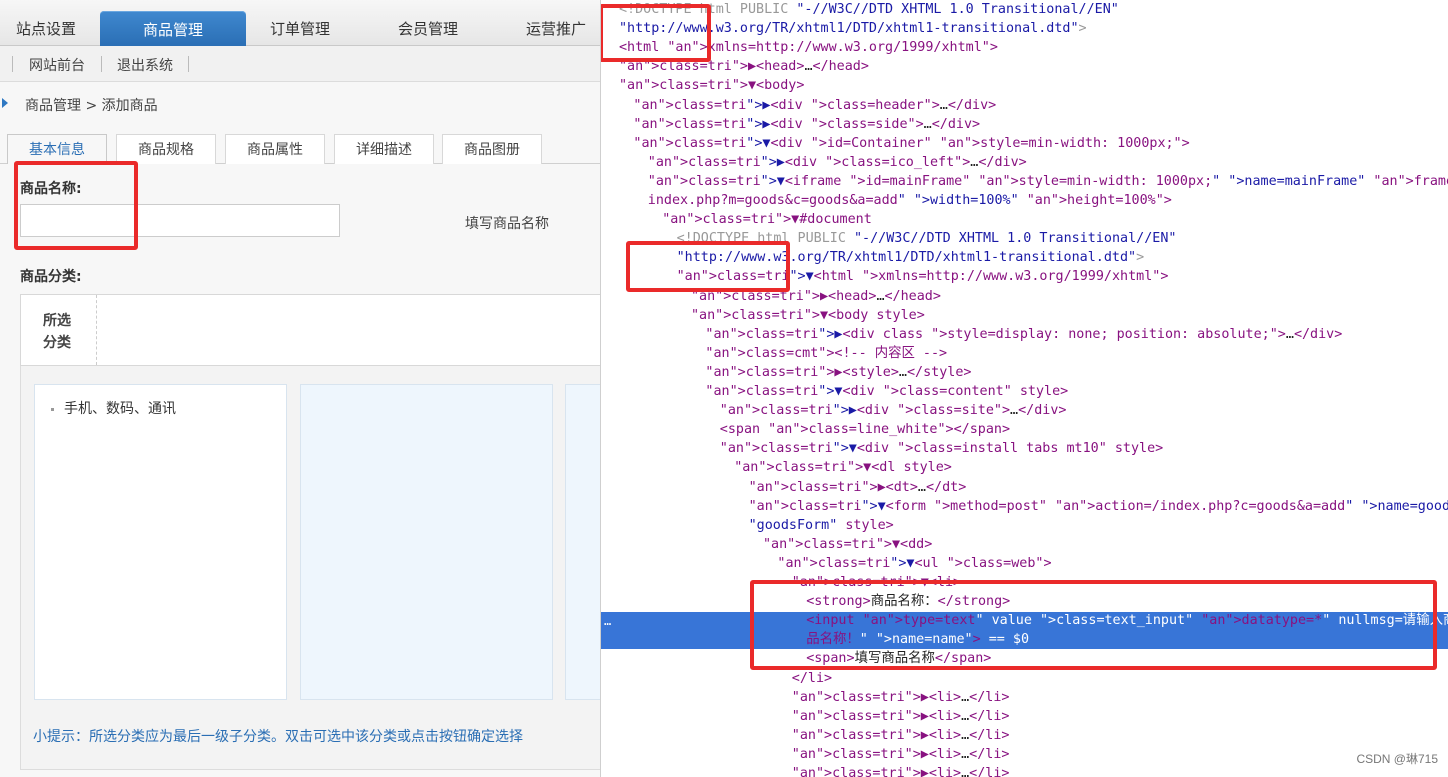 This screenshot has height=777, width=1448. Describe the element at coordinates (300, 64) in the screenshot. I see `sub-link-bar: 网站前台 退出系统` at that location.